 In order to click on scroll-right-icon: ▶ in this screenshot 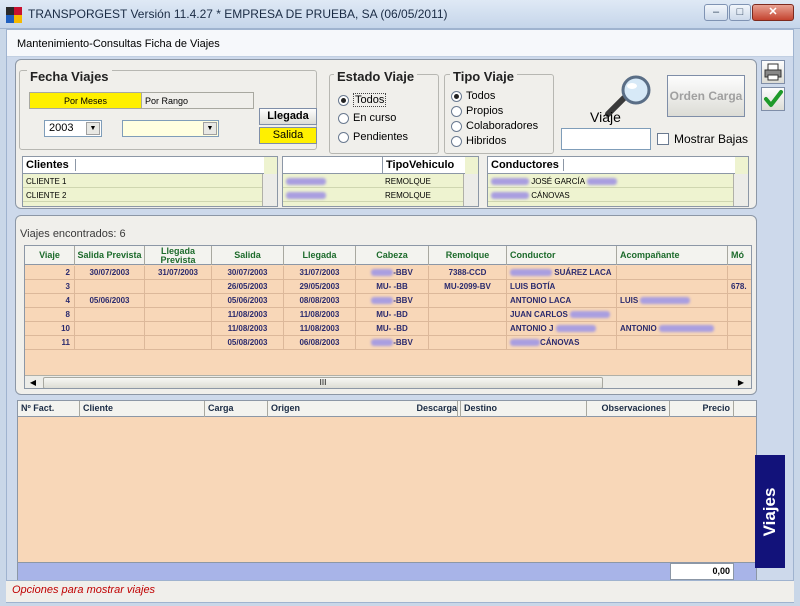, I will do `click(741, 382)`.